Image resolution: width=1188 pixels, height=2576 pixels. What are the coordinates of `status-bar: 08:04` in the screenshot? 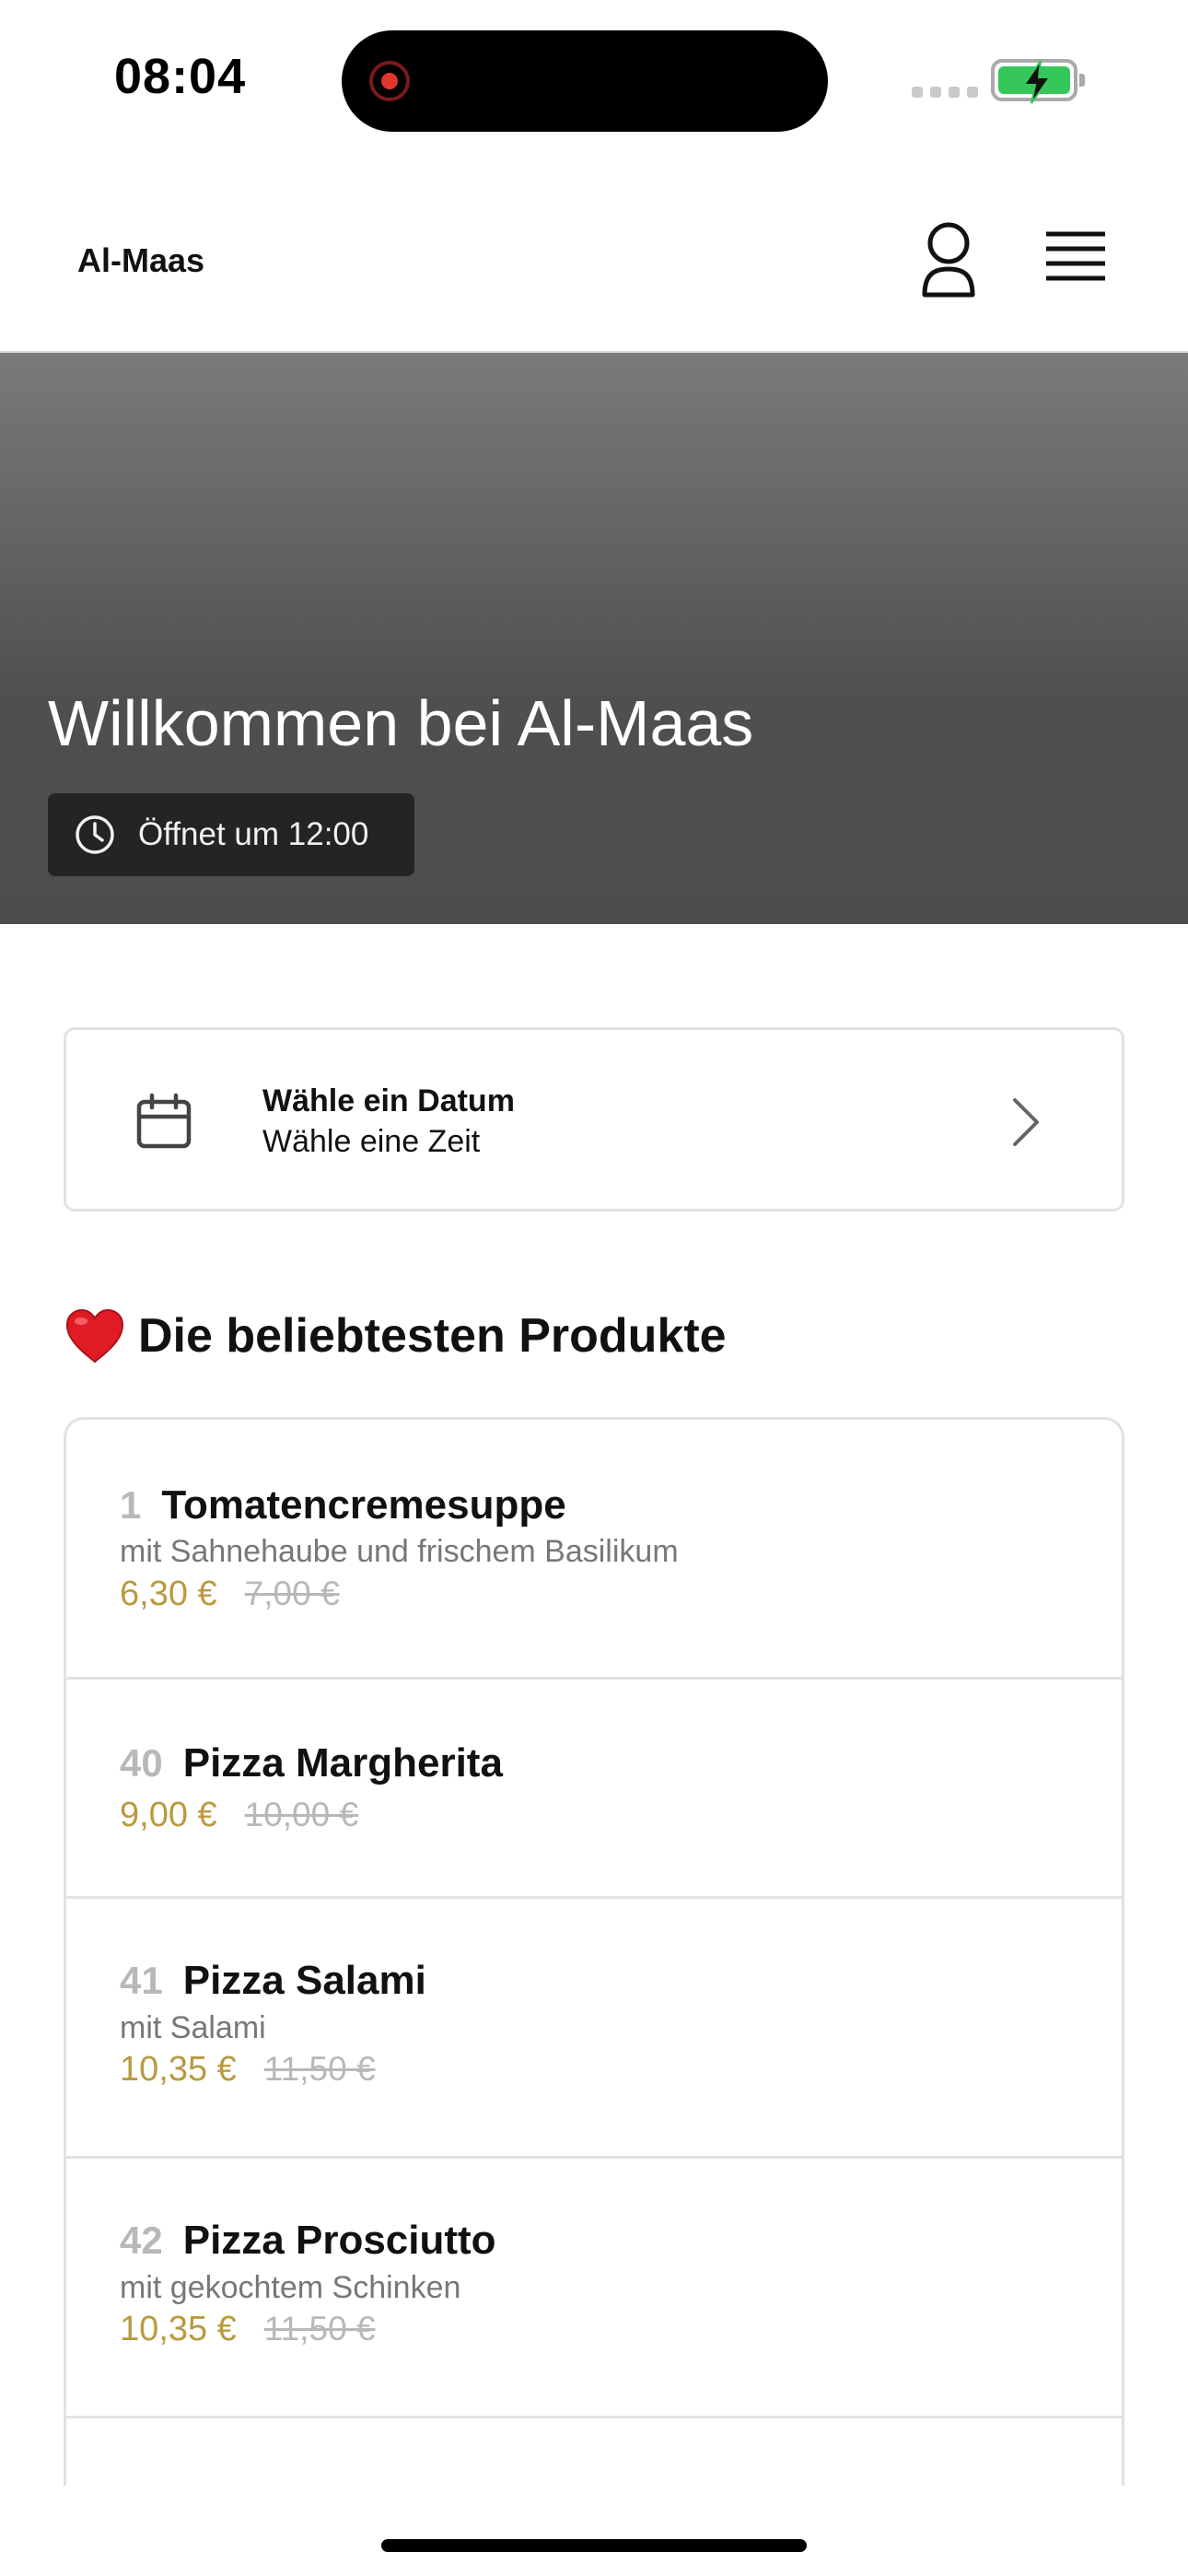 It's located at (594, 78).